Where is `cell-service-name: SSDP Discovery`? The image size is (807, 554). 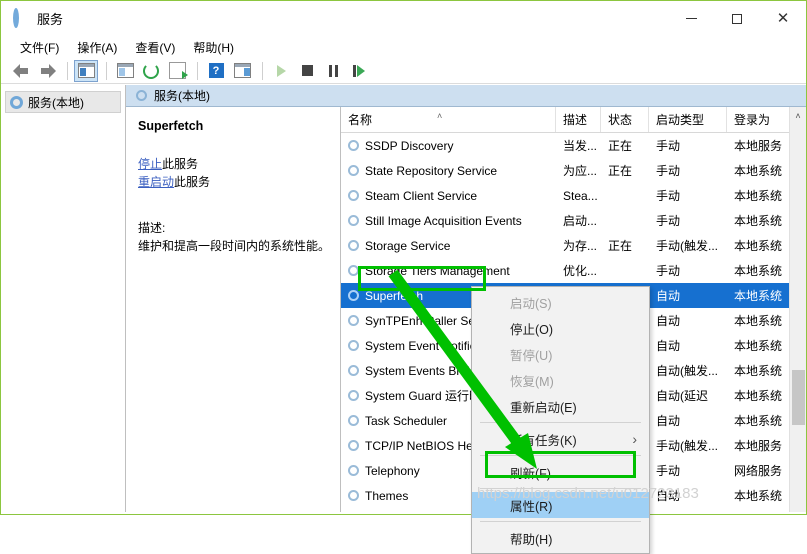 cell-service-name: SSDP Discovery is located at coordinates (448, 146).